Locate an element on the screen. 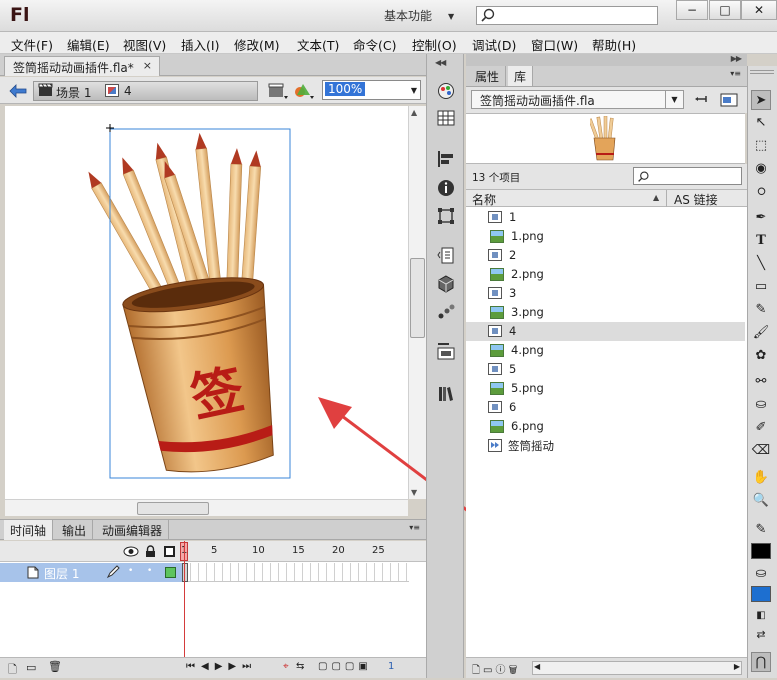 Image resolution: width=777 pixels, height=680 pixels. edit-symbols-icon is located at coordinates (305, 91).